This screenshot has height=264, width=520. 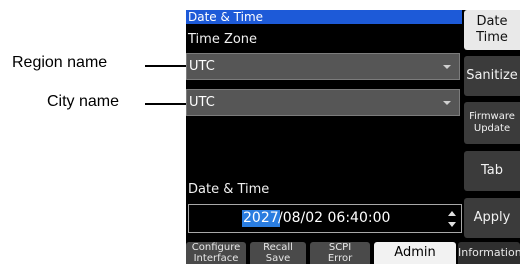 I want to click on region-callout-line, so click(x=167, y=66).